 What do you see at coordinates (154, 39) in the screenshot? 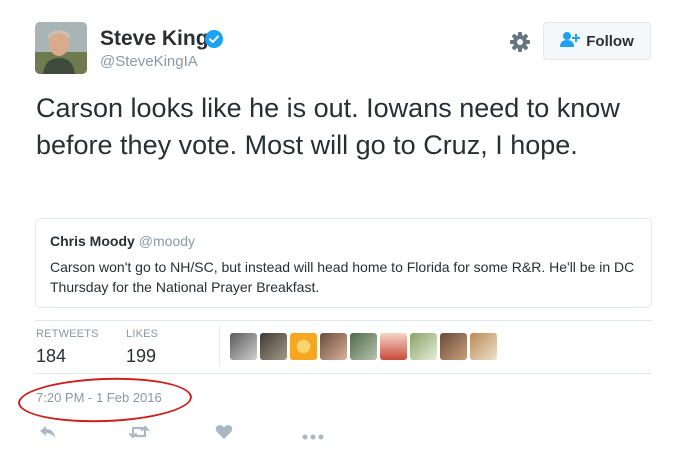
I see `author-display-name: Steve King` at bounding box center [154, 39].